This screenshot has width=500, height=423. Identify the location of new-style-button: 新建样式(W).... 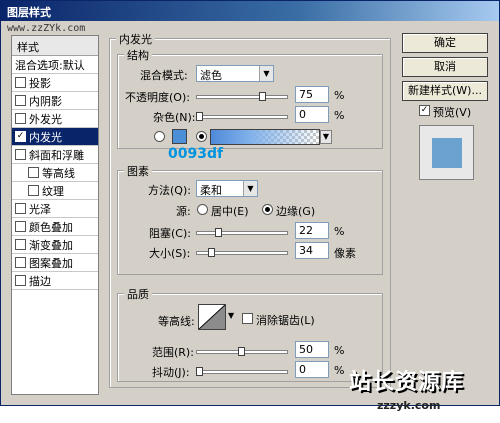
(445, 91).